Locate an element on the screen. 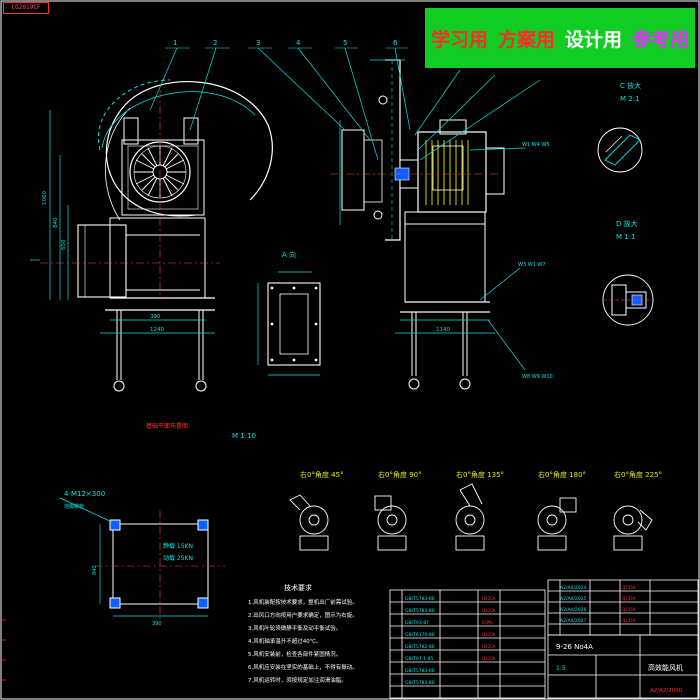 This screenshot has height=700, width=700. weld-label-3: W8 W9 W10 is located at coordinates (537, 377).